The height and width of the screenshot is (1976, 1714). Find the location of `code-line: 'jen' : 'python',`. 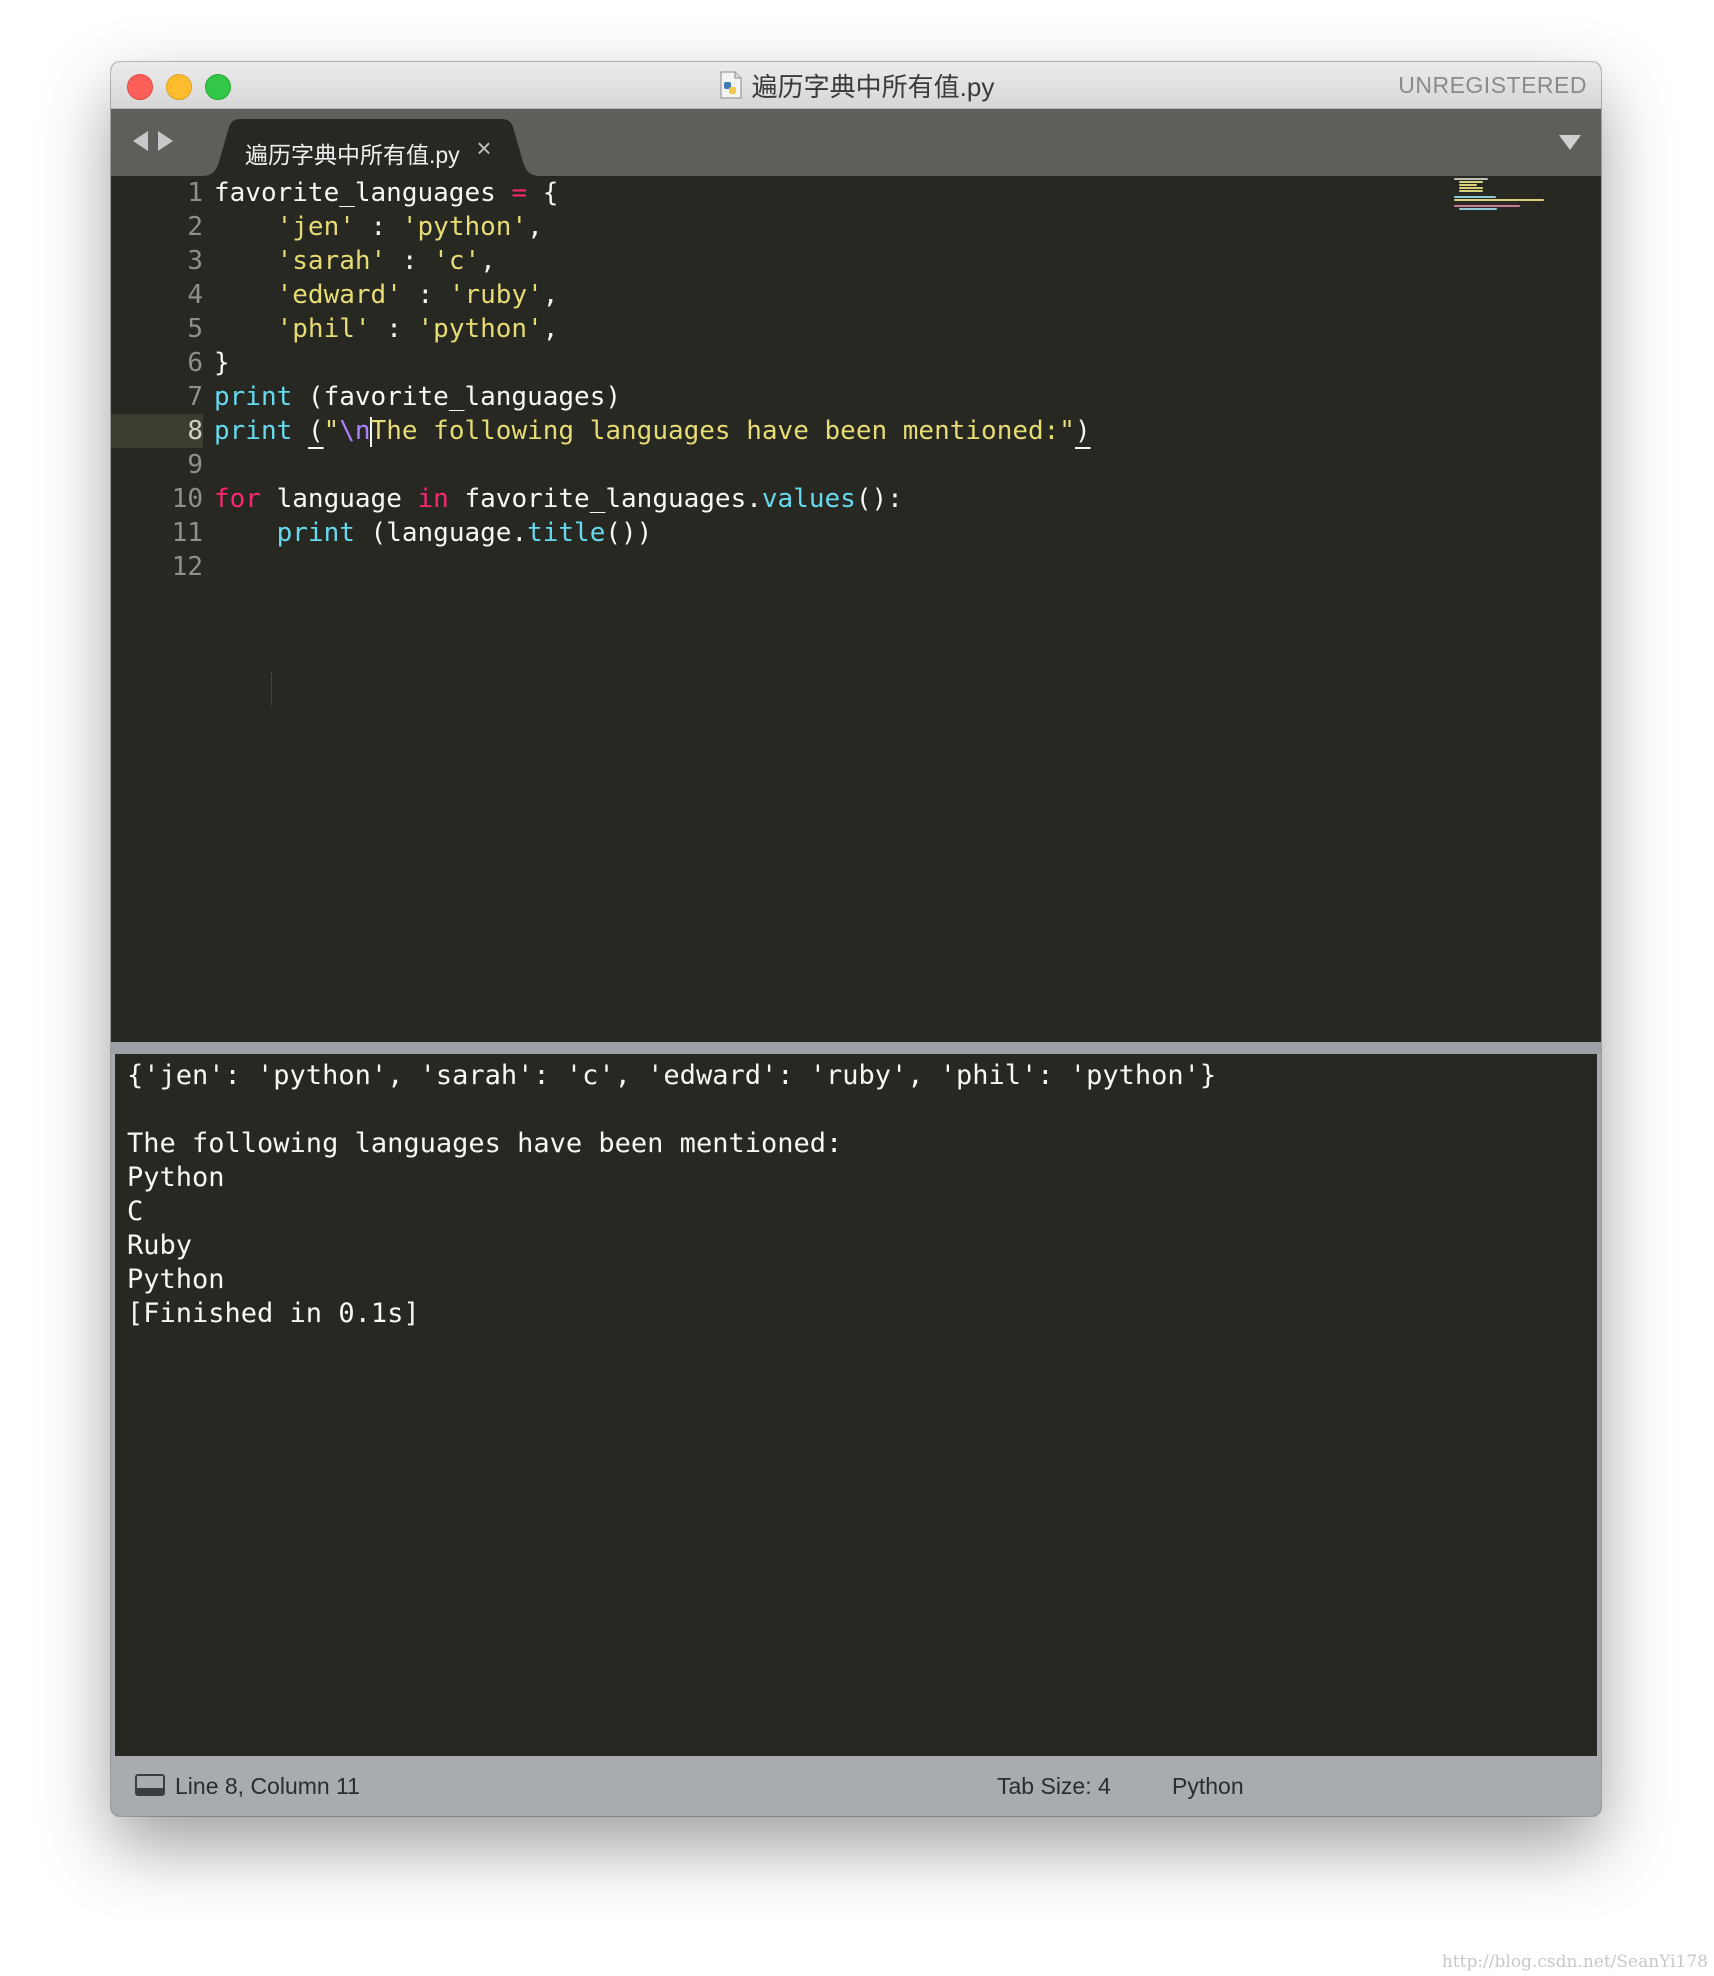

code-line: 'jen' : 'python', is located at coordinates (378, 227).